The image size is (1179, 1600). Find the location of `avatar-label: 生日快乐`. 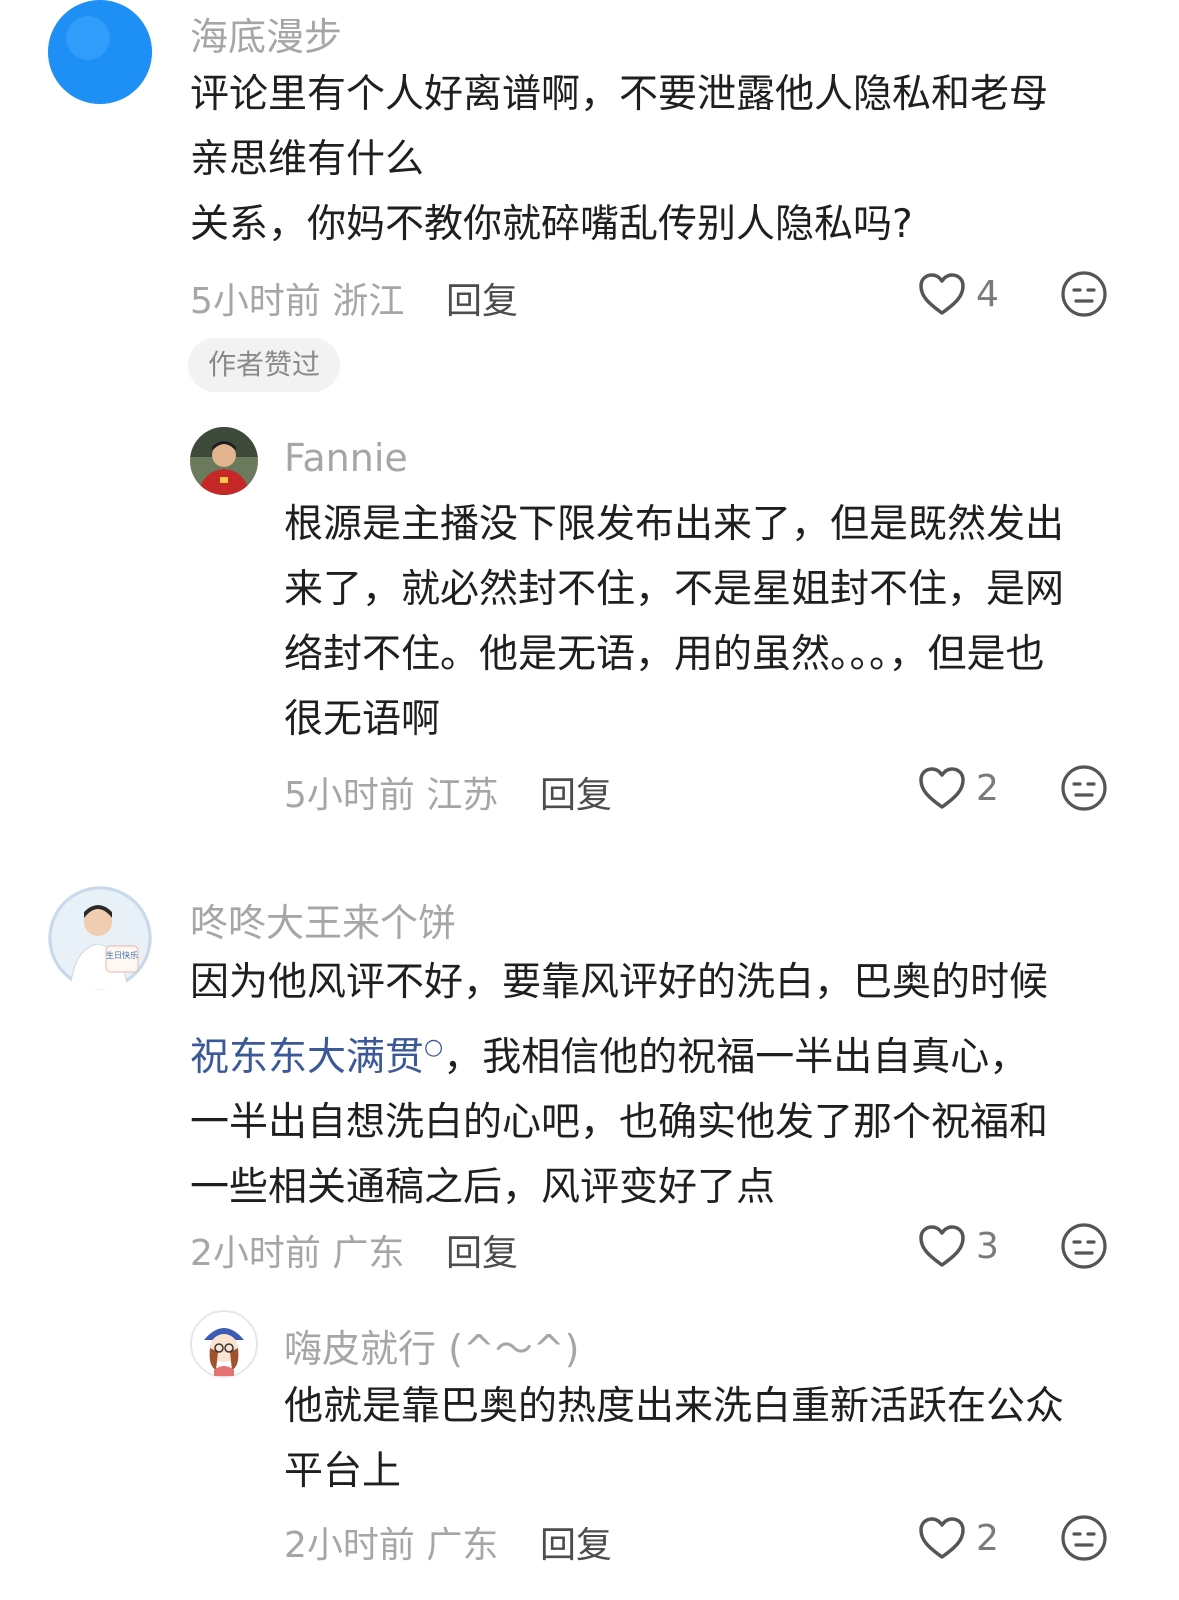

avatar-label: 生日快乐 is located at coordinates (122, 955).